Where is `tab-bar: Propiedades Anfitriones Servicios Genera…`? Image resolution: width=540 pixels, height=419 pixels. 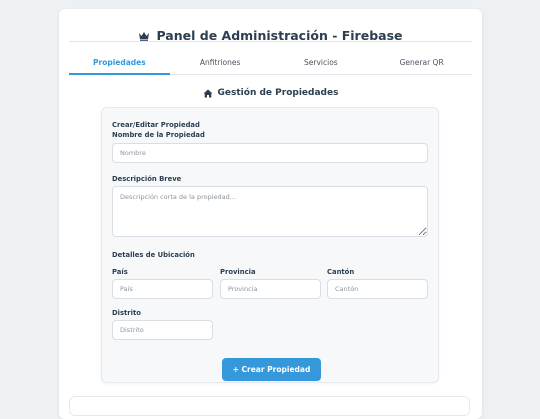 tab-bar: Propiedades Anfitriones Servicios Genera… is located at coordinates (270, 65).